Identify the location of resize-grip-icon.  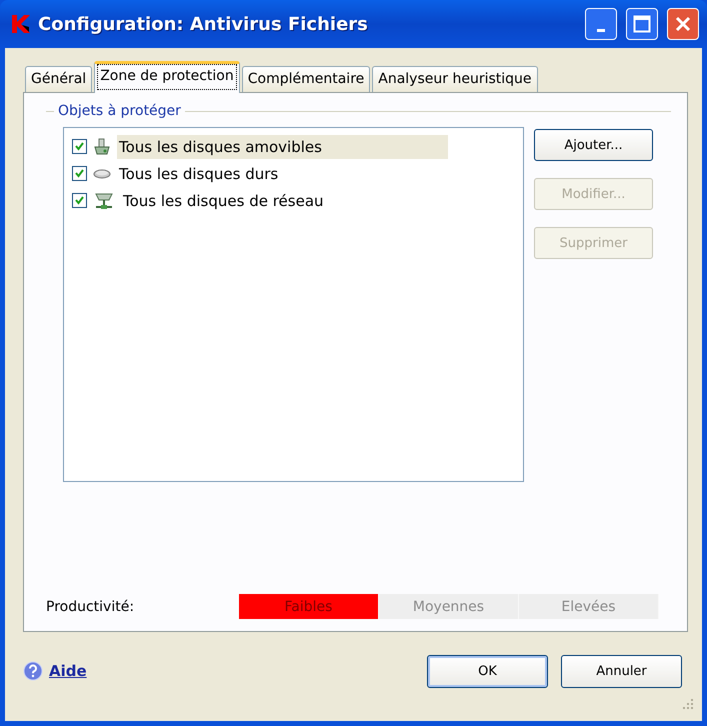
(688, 704).